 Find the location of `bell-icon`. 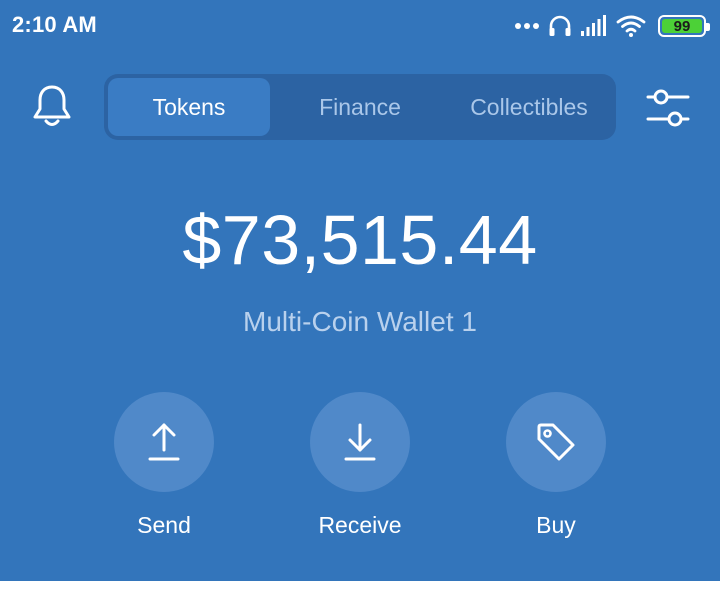

bell-icon is located at coordinates (52, 105).